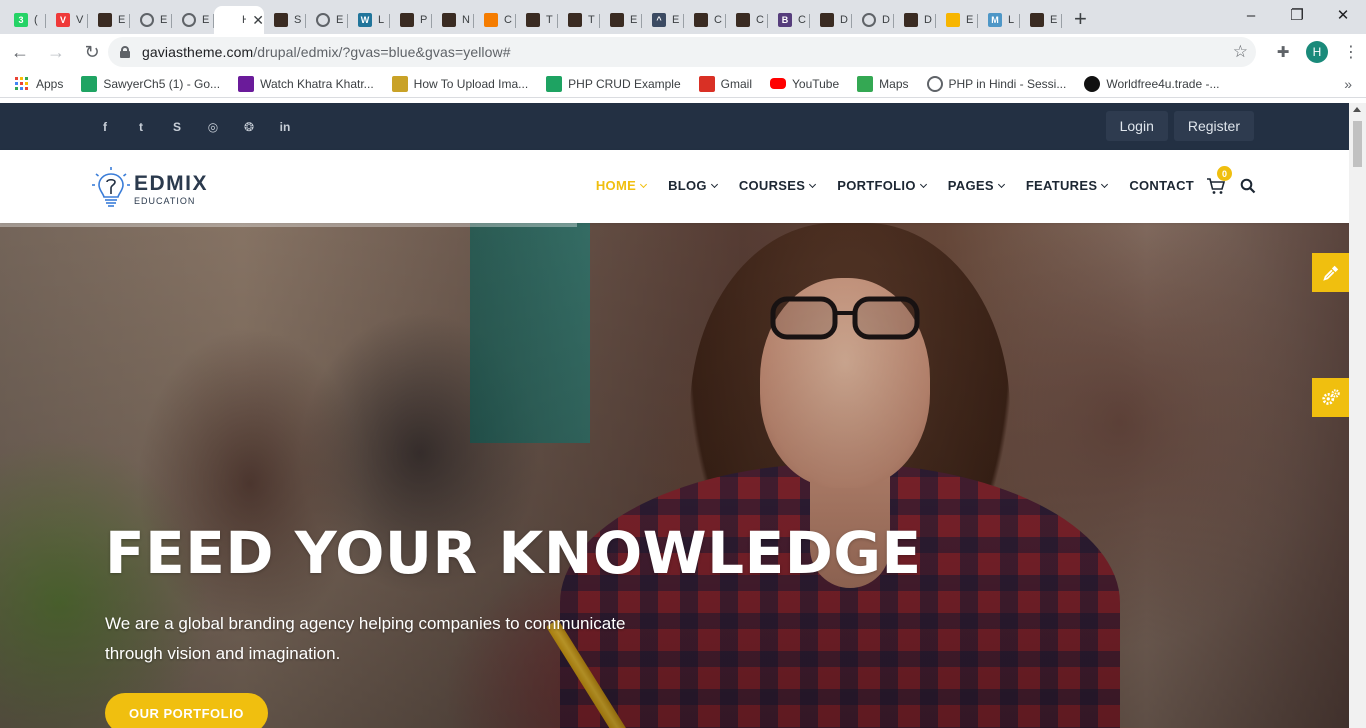  What do you see at coordinates (1001, 184) in the screenshot?
I see `chevron-down-icon` at bounding box center [1001, 184].